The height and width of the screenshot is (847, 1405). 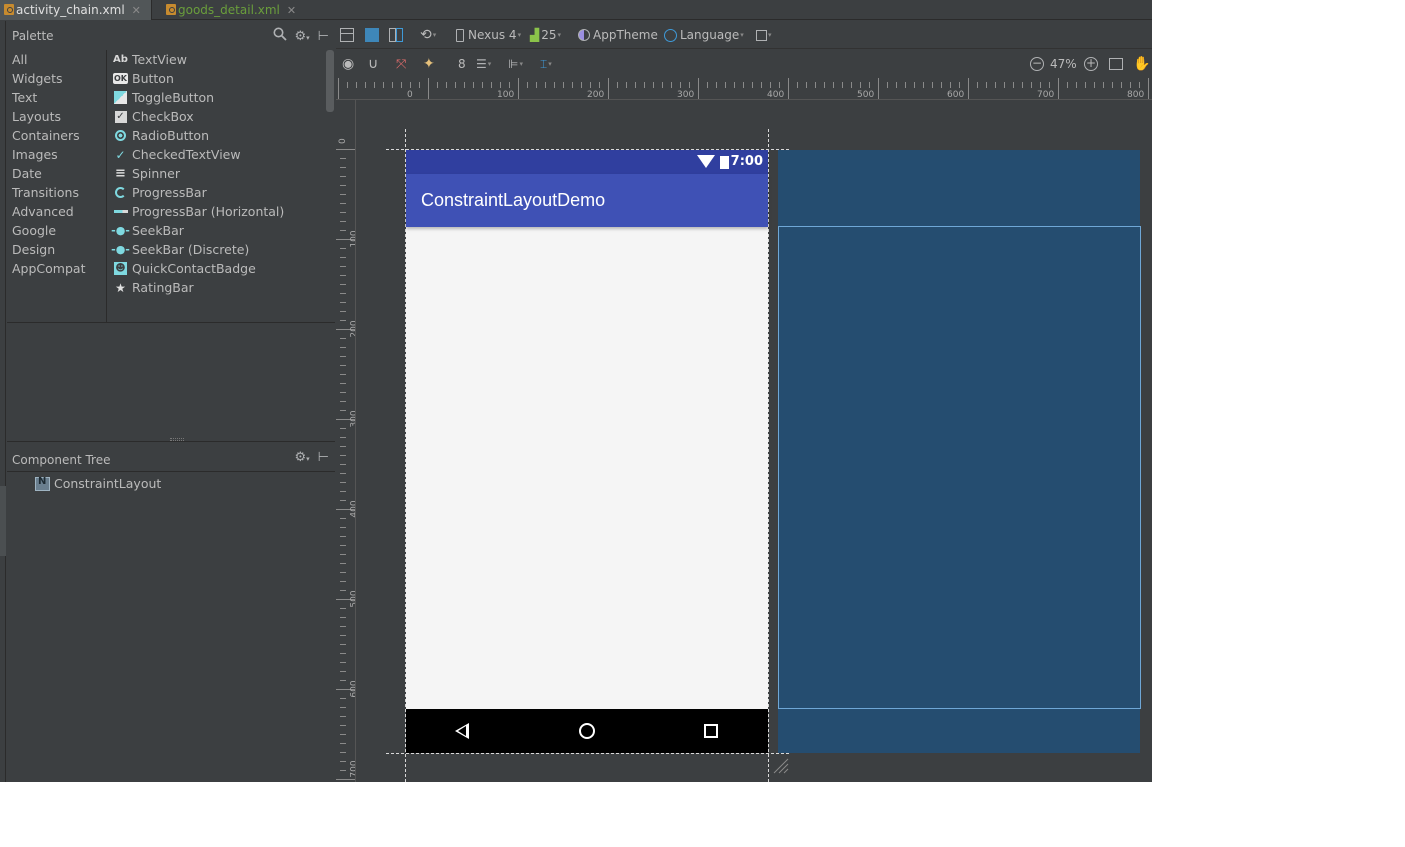 What do you see at coordinates (120, 154) in the screenshot?
I see `checked-text-icon: ✓` at bounding box center [120, 154].